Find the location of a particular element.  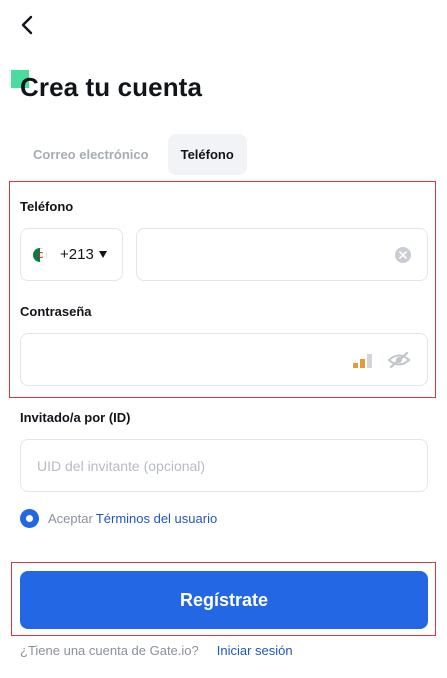

invite-input is located at coordinates (179, 465).